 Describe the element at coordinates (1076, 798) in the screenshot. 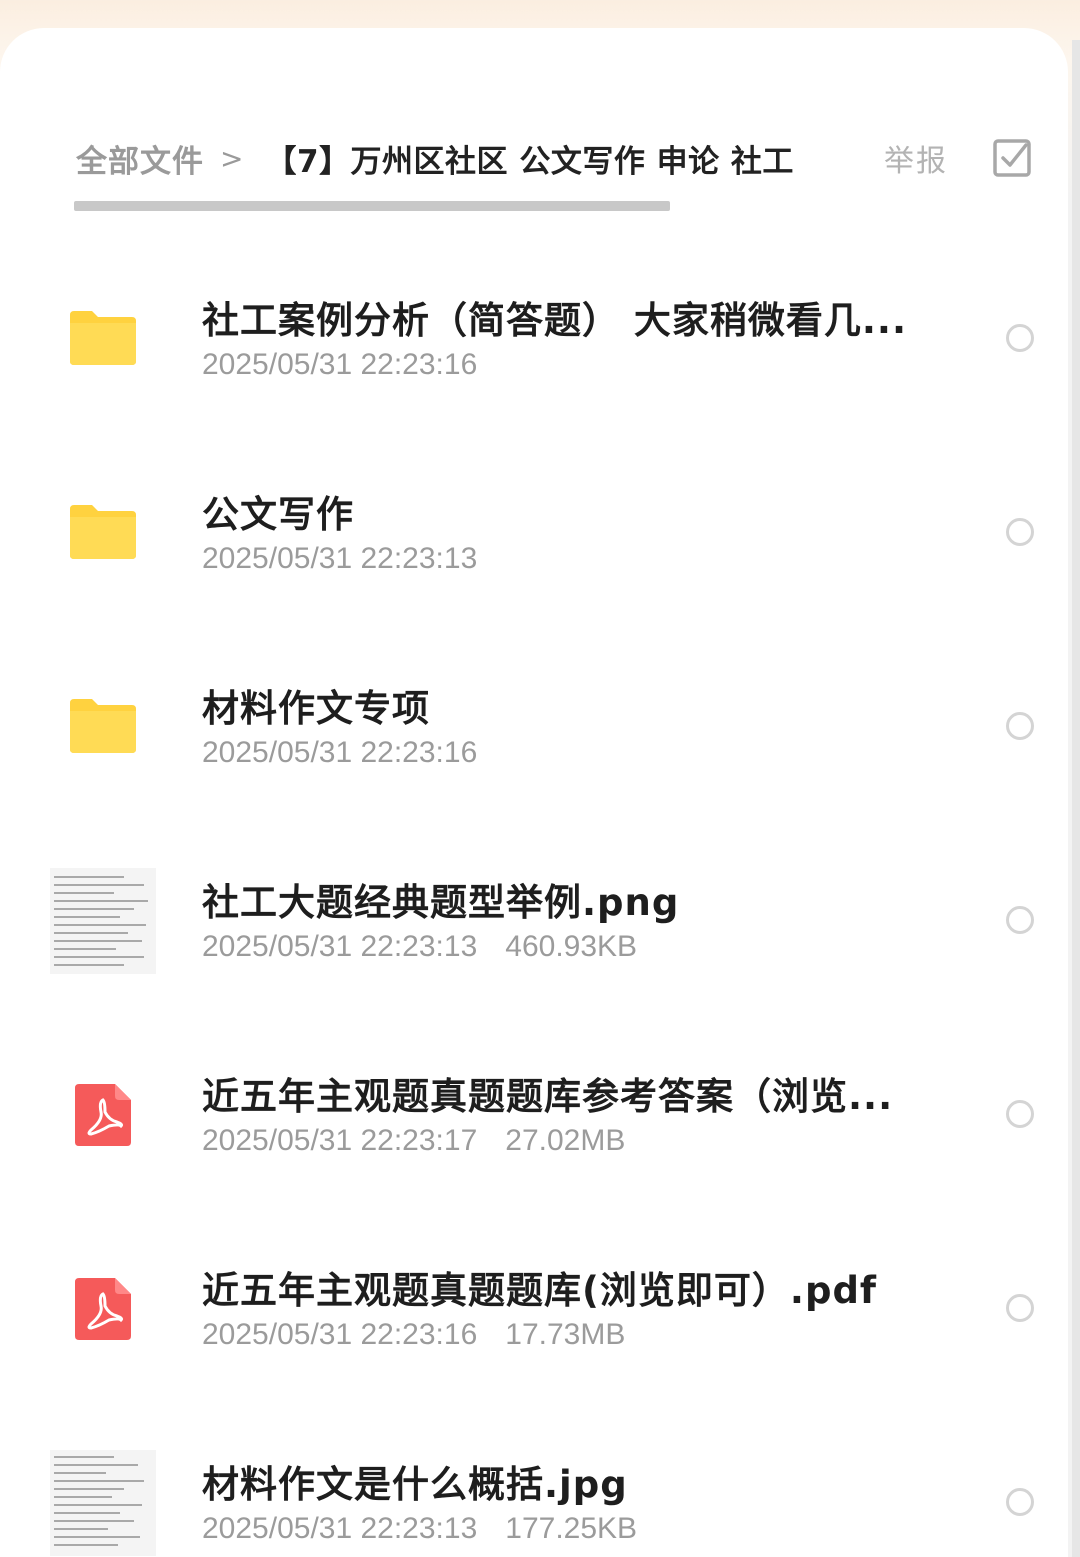

I see `page-scrollbar` at that location.